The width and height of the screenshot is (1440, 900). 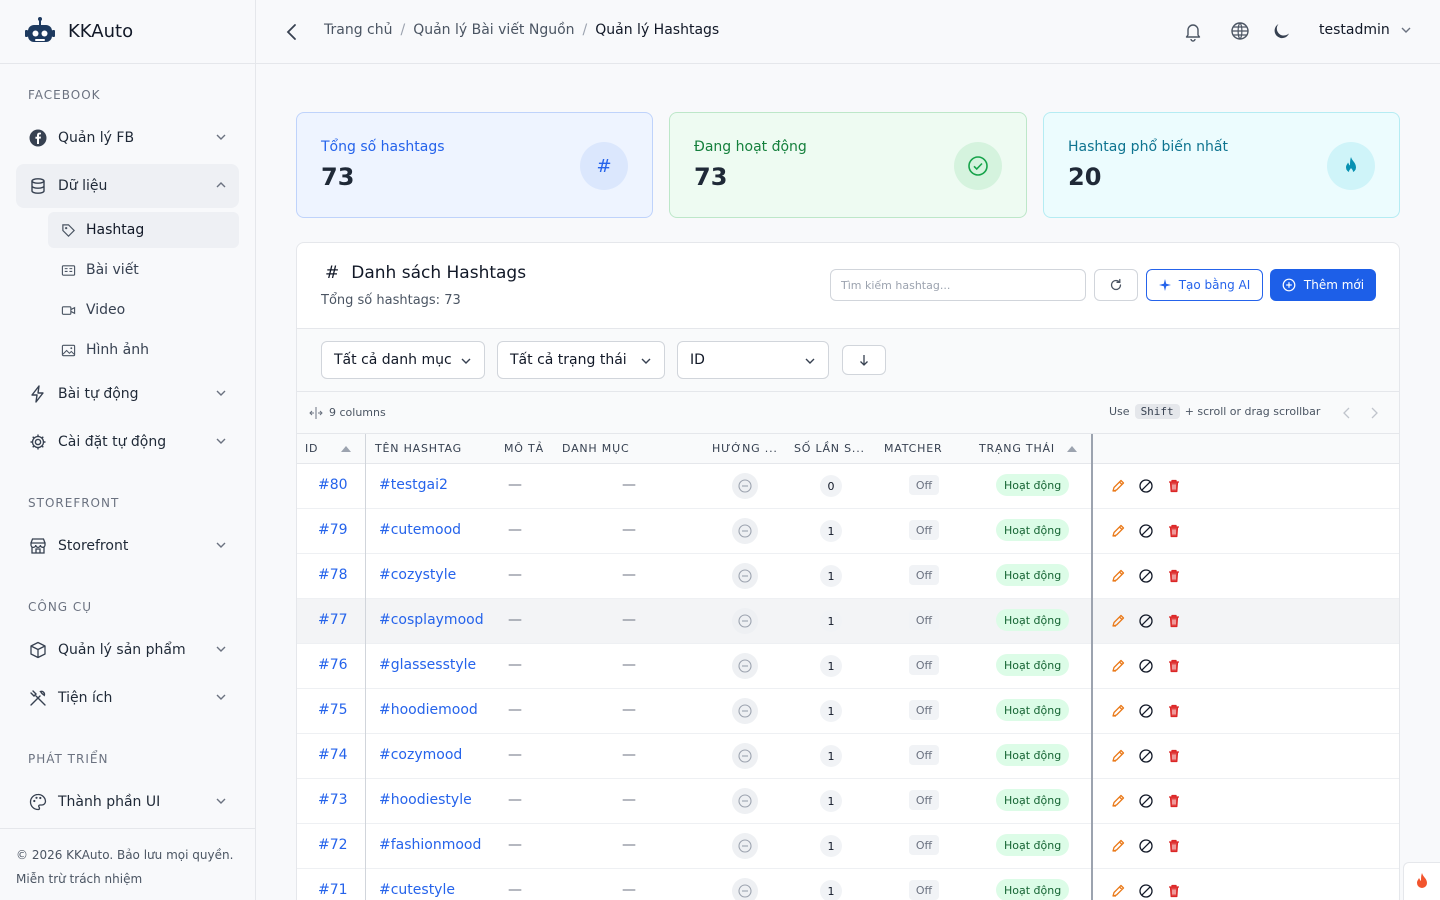 What do you see at coordinates (333, 800) in the screenshot?
I see `row-id: #73` at bounding box center [333, 800].